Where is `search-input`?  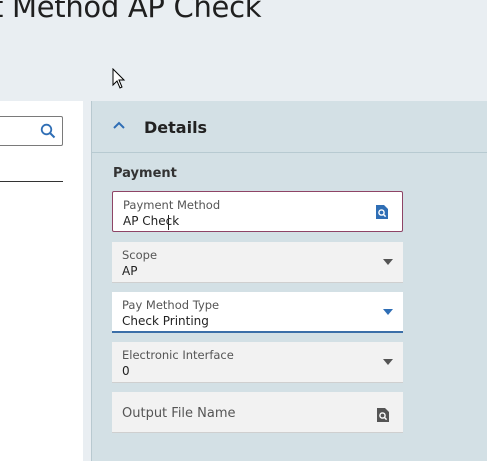 search-input is located at coordinates (31, 131).